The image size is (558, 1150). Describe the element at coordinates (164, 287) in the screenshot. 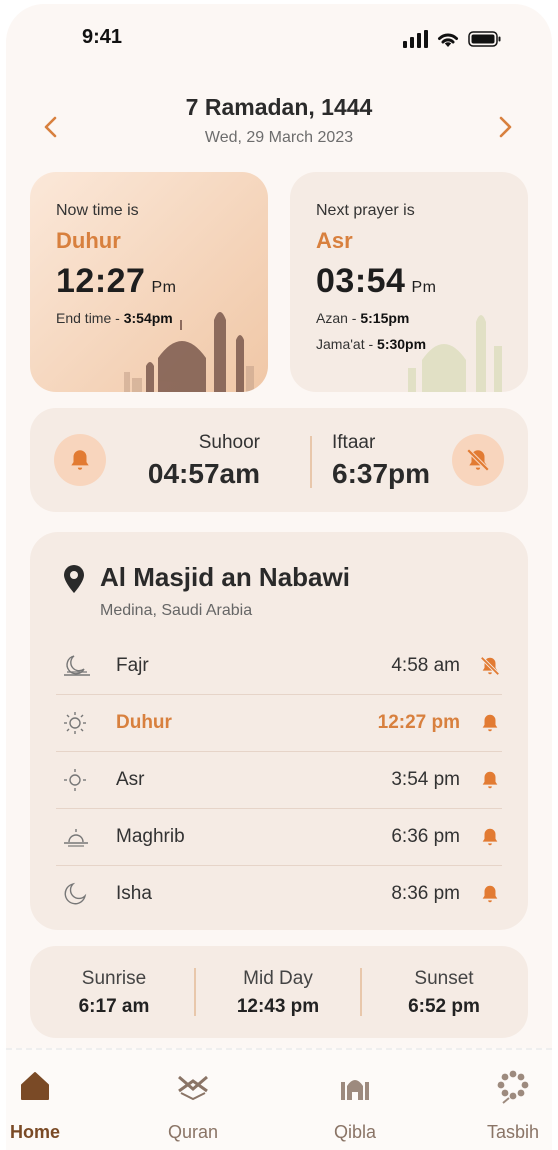

I see `current-time-ampm: Pm` at that location.